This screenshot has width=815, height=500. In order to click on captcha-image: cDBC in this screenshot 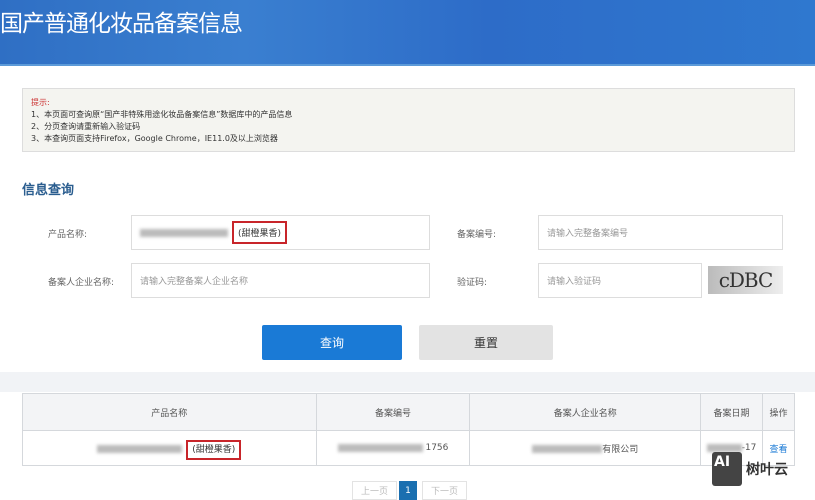, I will do `click(745, 280)`.